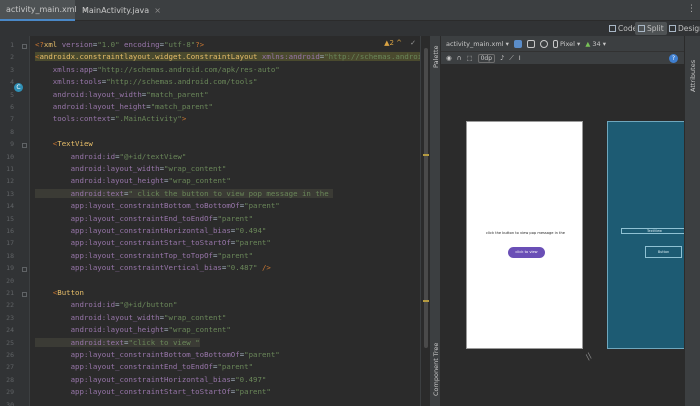 The image size is (700, 406). I want to click on line-number: 17, so click(10, 243).